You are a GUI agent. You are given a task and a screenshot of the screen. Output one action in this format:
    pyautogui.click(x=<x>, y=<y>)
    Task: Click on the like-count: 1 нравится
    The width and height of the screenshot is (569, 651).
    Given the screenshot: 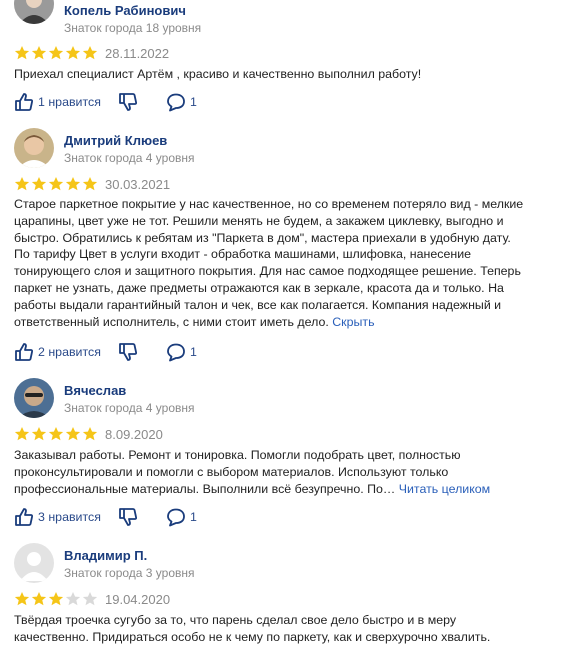 What is the action you would take?
    pyautogui.click(x=69, y=102)
    